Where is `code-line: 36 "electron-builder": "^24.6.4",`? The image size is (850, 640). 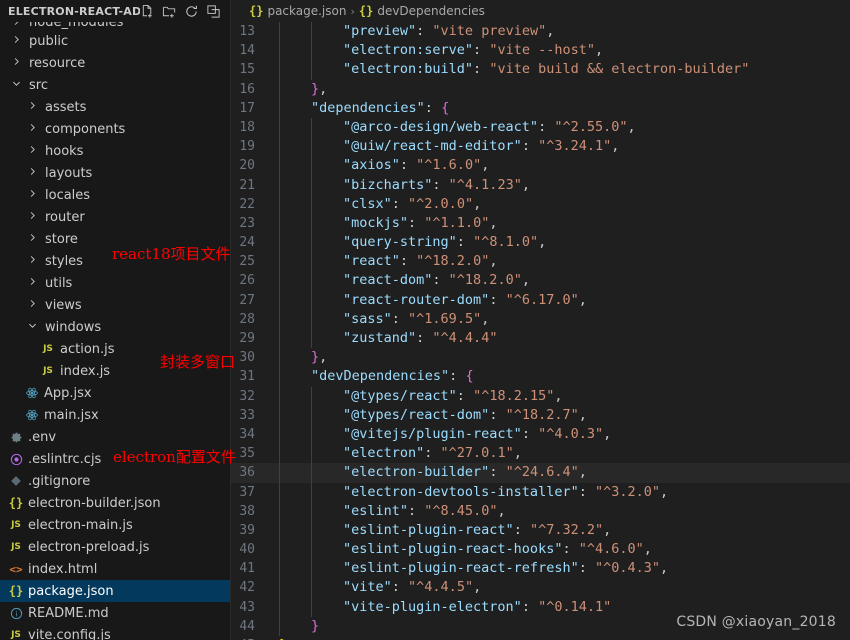 code-line: 36 "electron-builder": "^24.6.4", is located at coordinates (540, 473).